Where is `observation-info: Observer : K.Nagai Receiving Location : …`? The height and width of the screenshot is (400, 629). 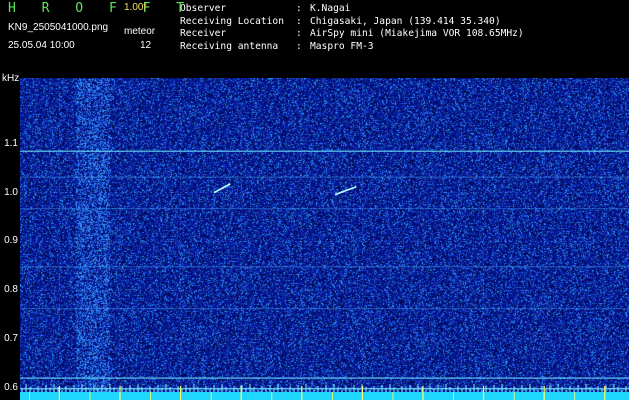 observation-info: Observer : K.Nagai Receiving Location : … is located at coordinates (352, 28).